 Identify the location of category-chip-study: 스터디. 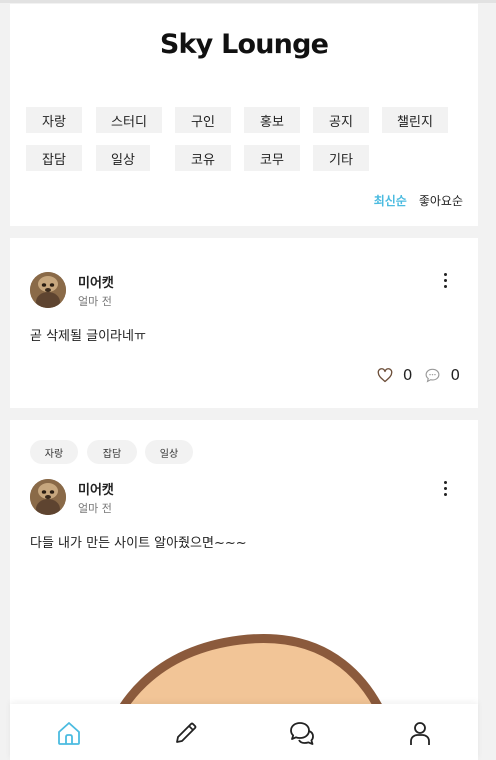
(129, 120).